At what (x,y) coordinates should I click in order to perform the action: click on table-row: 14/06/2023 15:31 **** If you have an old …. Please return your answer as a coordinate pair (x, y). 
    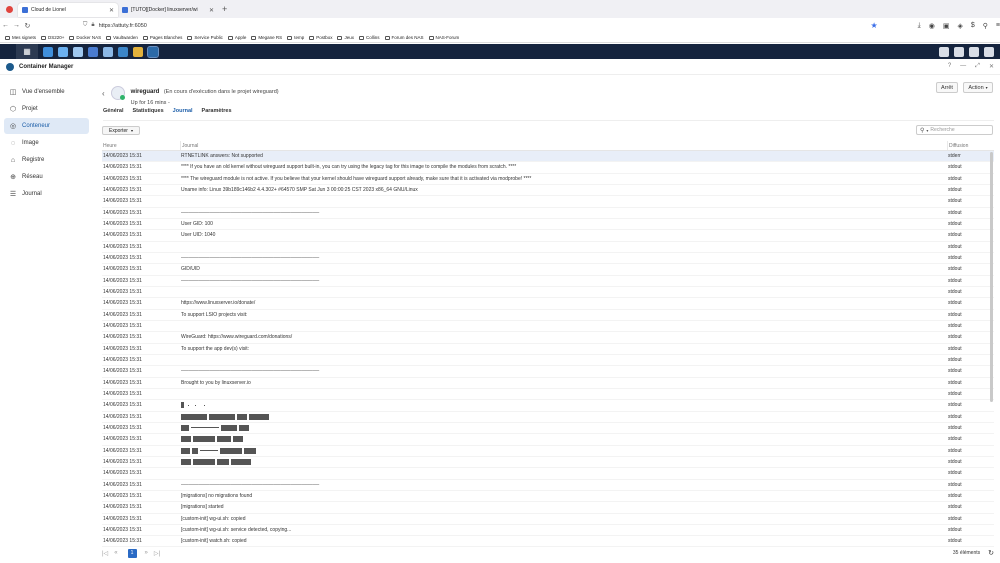
    Looking at the image, I should click on (548, 168).